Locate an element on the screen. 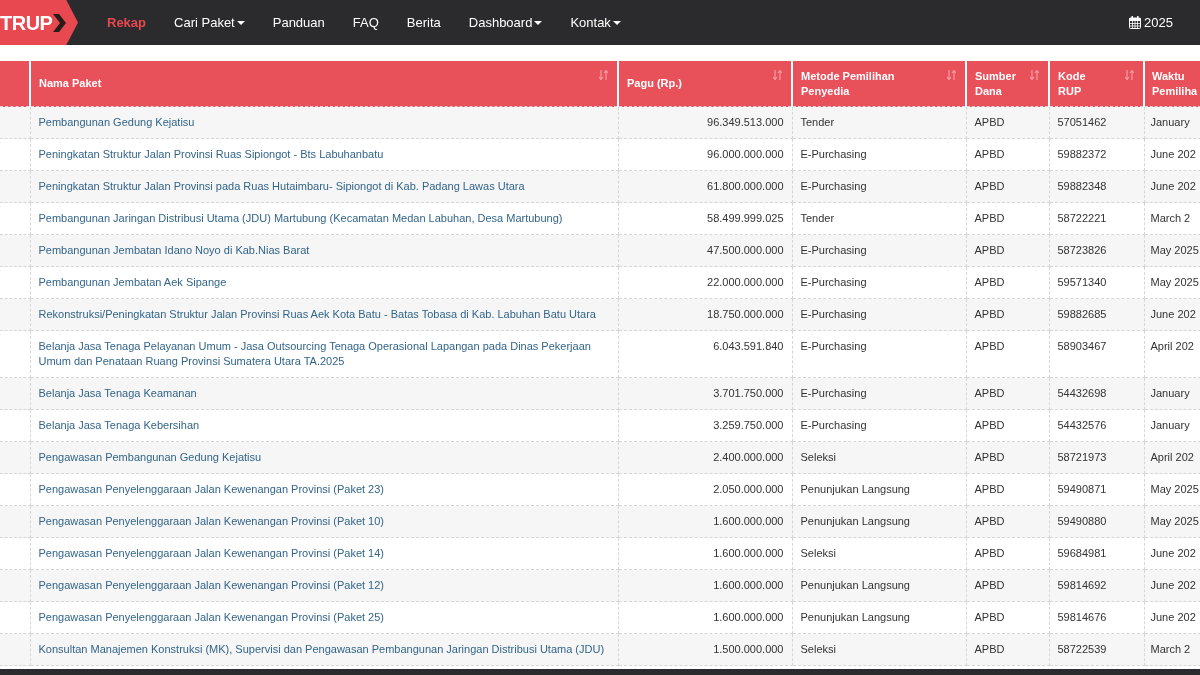 The image size is (1200, 675). table-cell: 59571340 is located at coordinates (1096, 282).